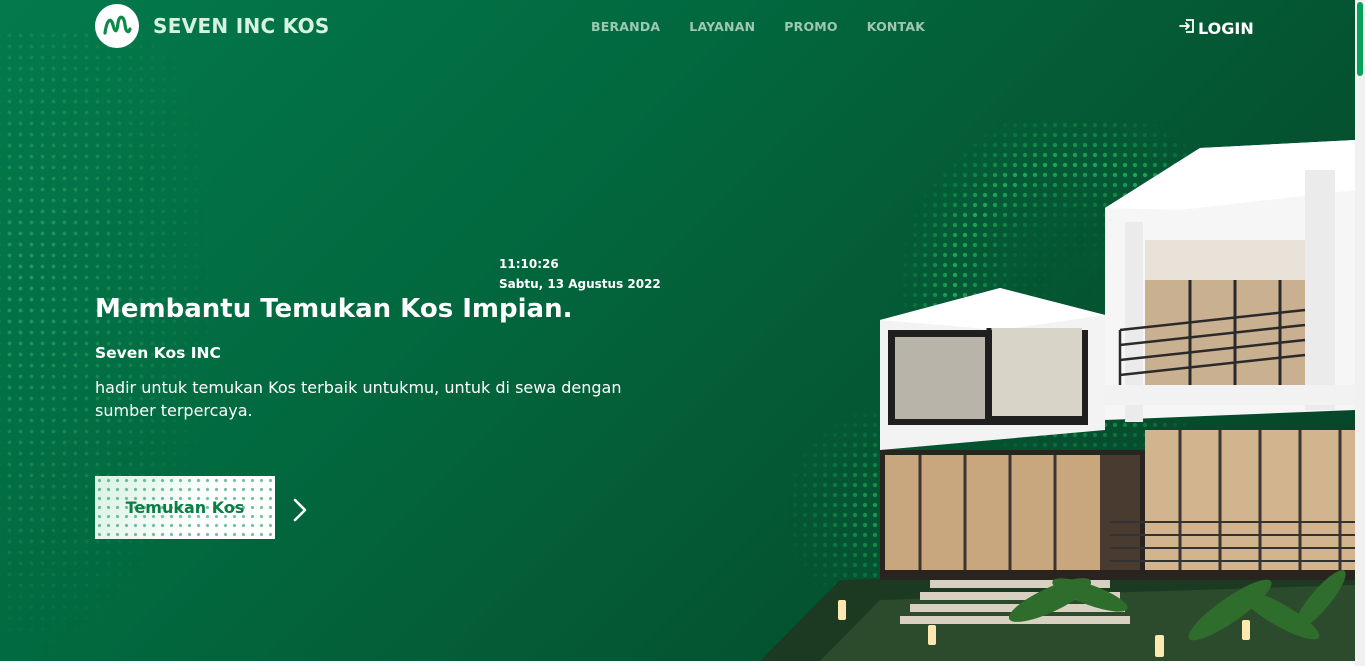  I want to click on login-icon, so click(1187, 28).